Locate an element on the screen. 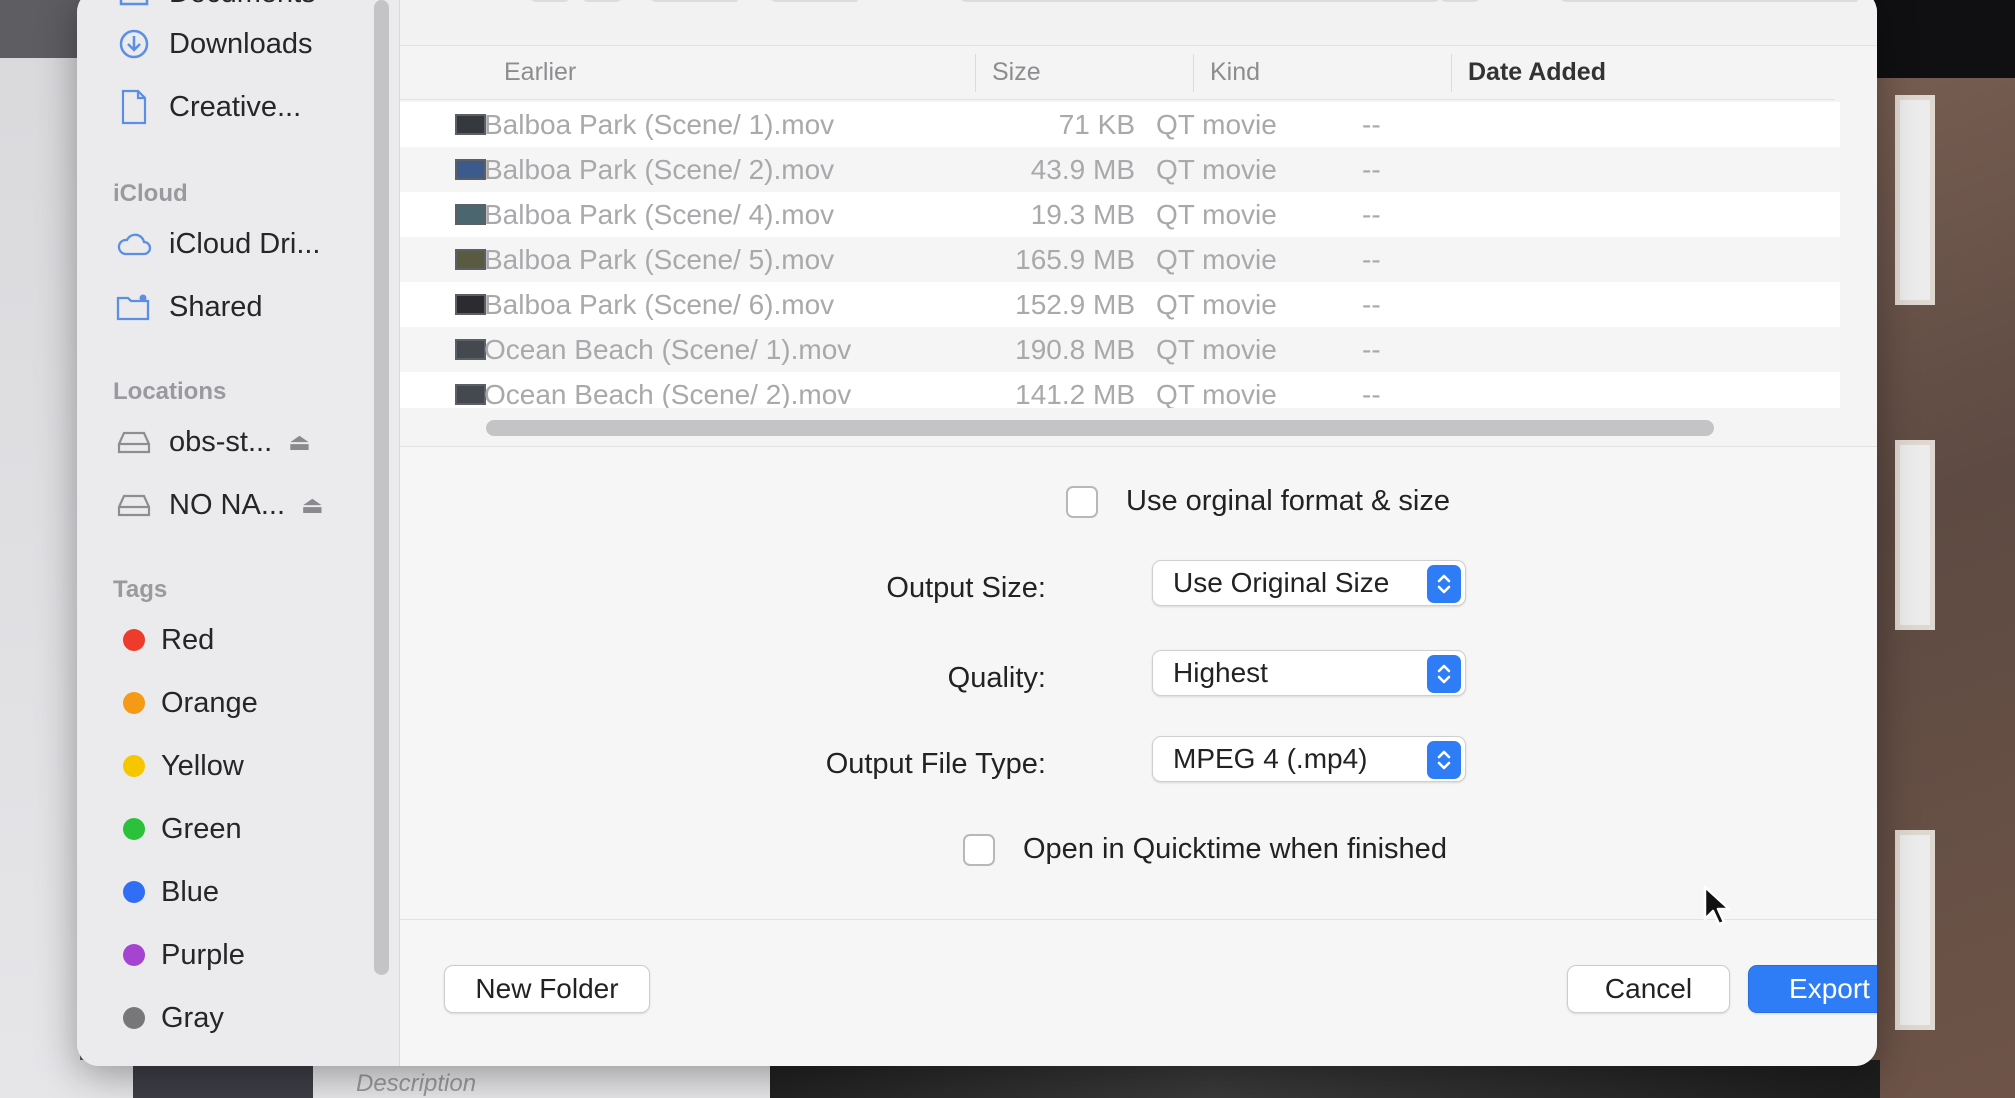 This screenshot has width=2015, height=1098. sidebar-tag-blue: Blue is located at coordinates (167, 892).